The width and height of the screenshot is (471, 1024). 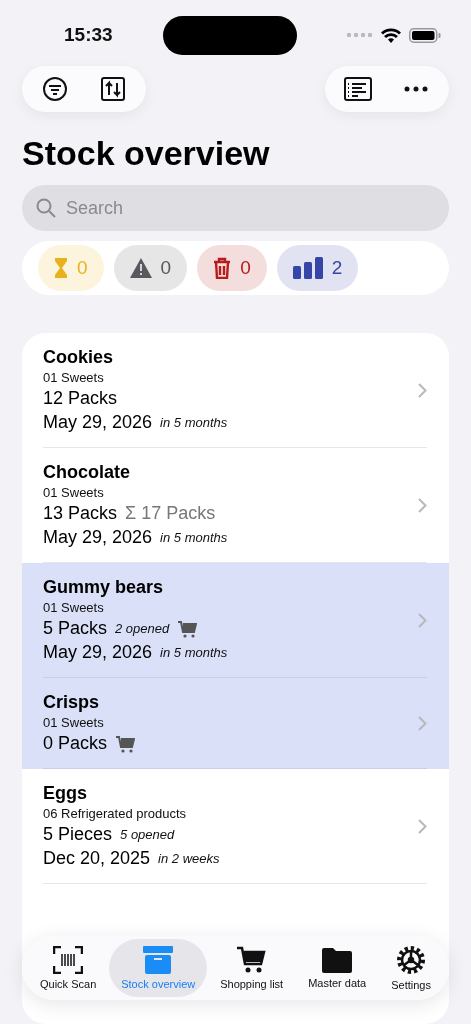 I want to click on product-category: 06 Refrigerated products, so click(x=115, y=813).